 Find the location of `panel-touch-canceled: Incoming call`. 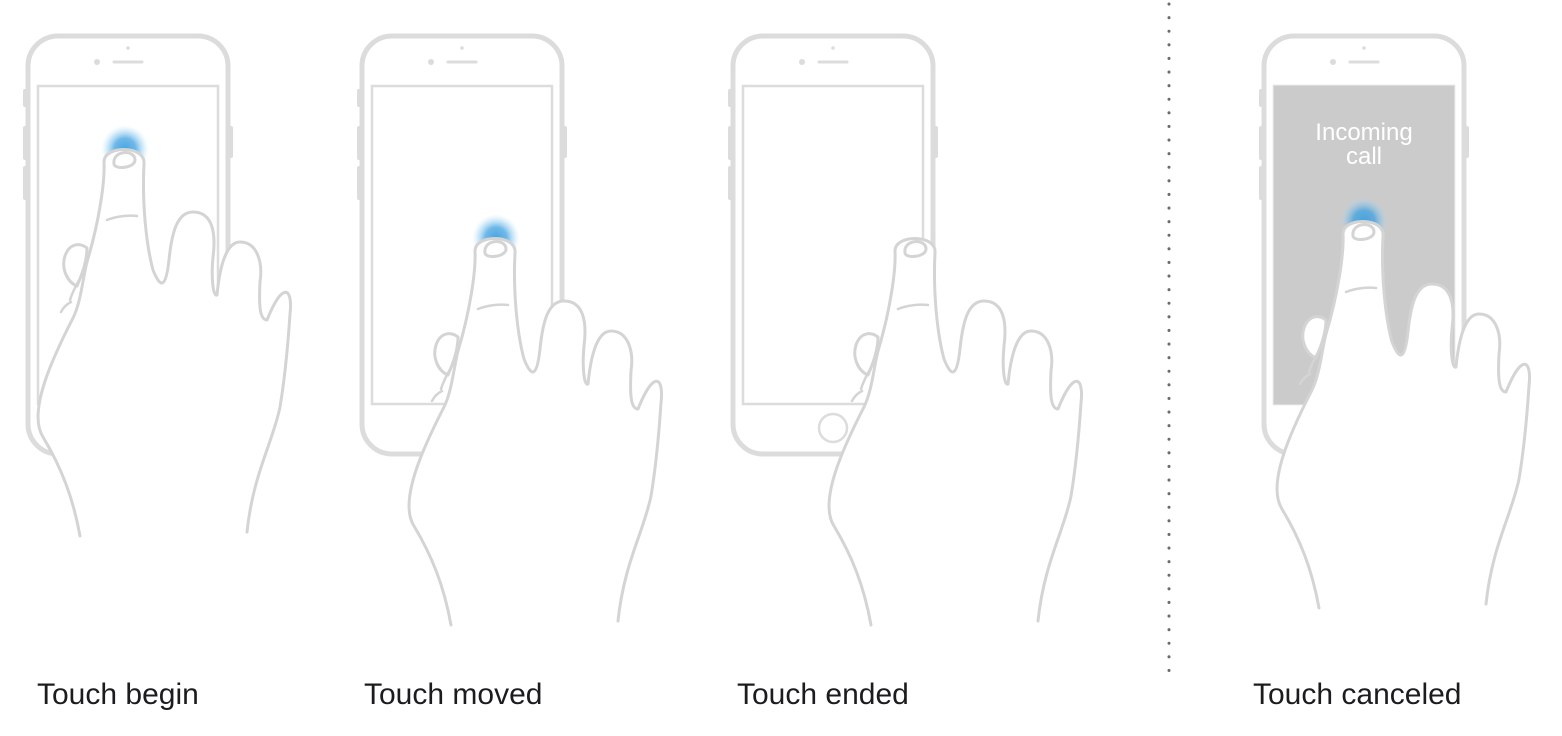

panel-touch-canceled: Incoming call is located at coordinates (1395, 323).